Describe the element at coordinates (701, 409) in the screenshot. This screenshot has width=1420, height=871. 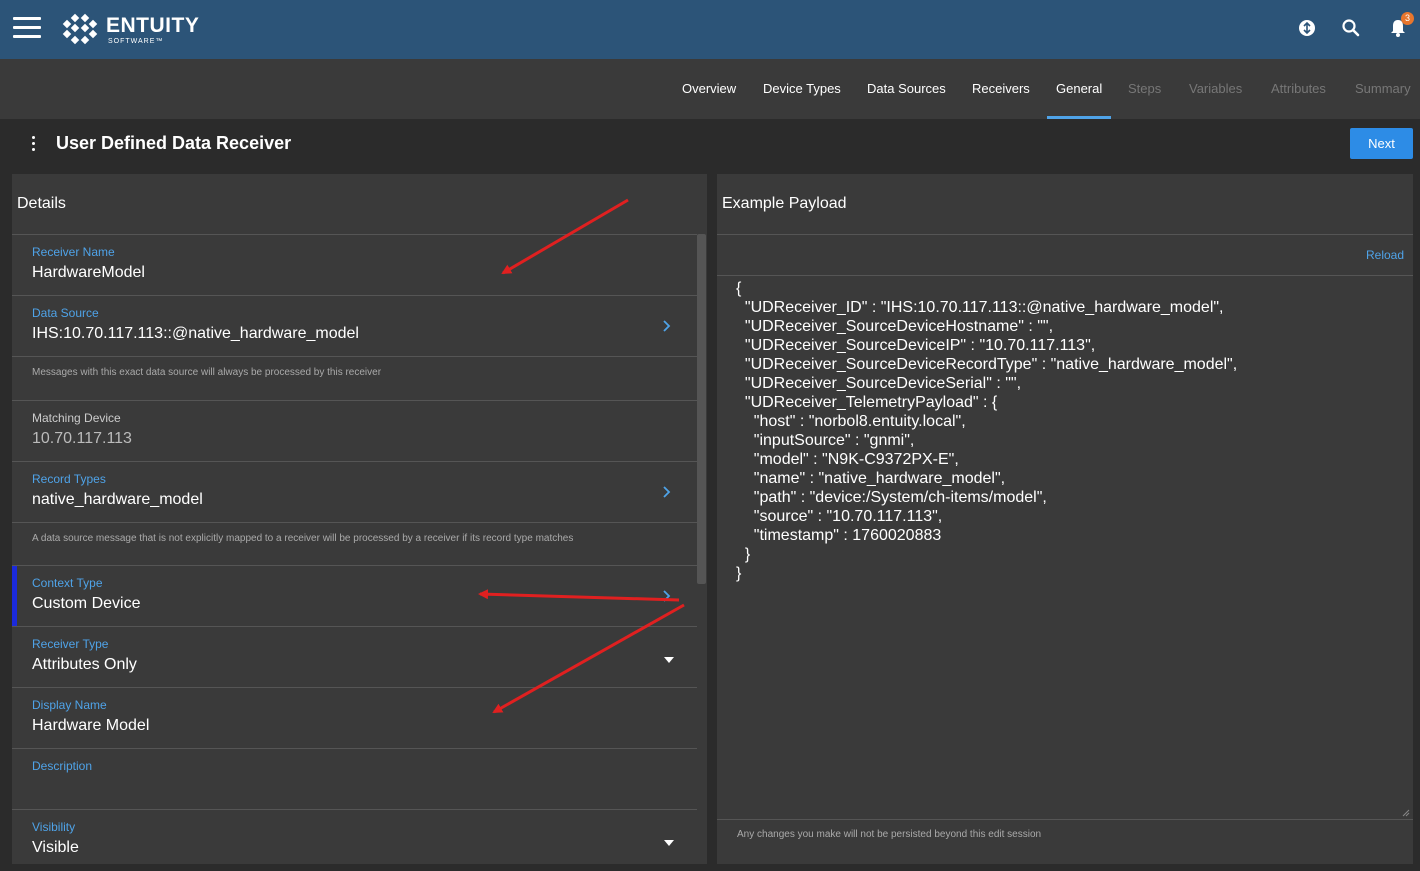
I see `details-scrollbar` at that location.